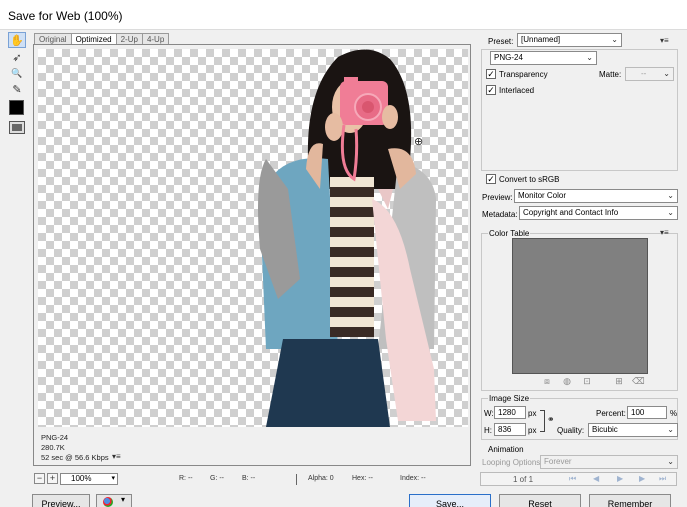 This screenshot has height=507, width=687. What do you see at coordinates (596, 478) in the screenshot?
I see `previous-frame-icon: ◀︎` at bounding box center [596, 478].